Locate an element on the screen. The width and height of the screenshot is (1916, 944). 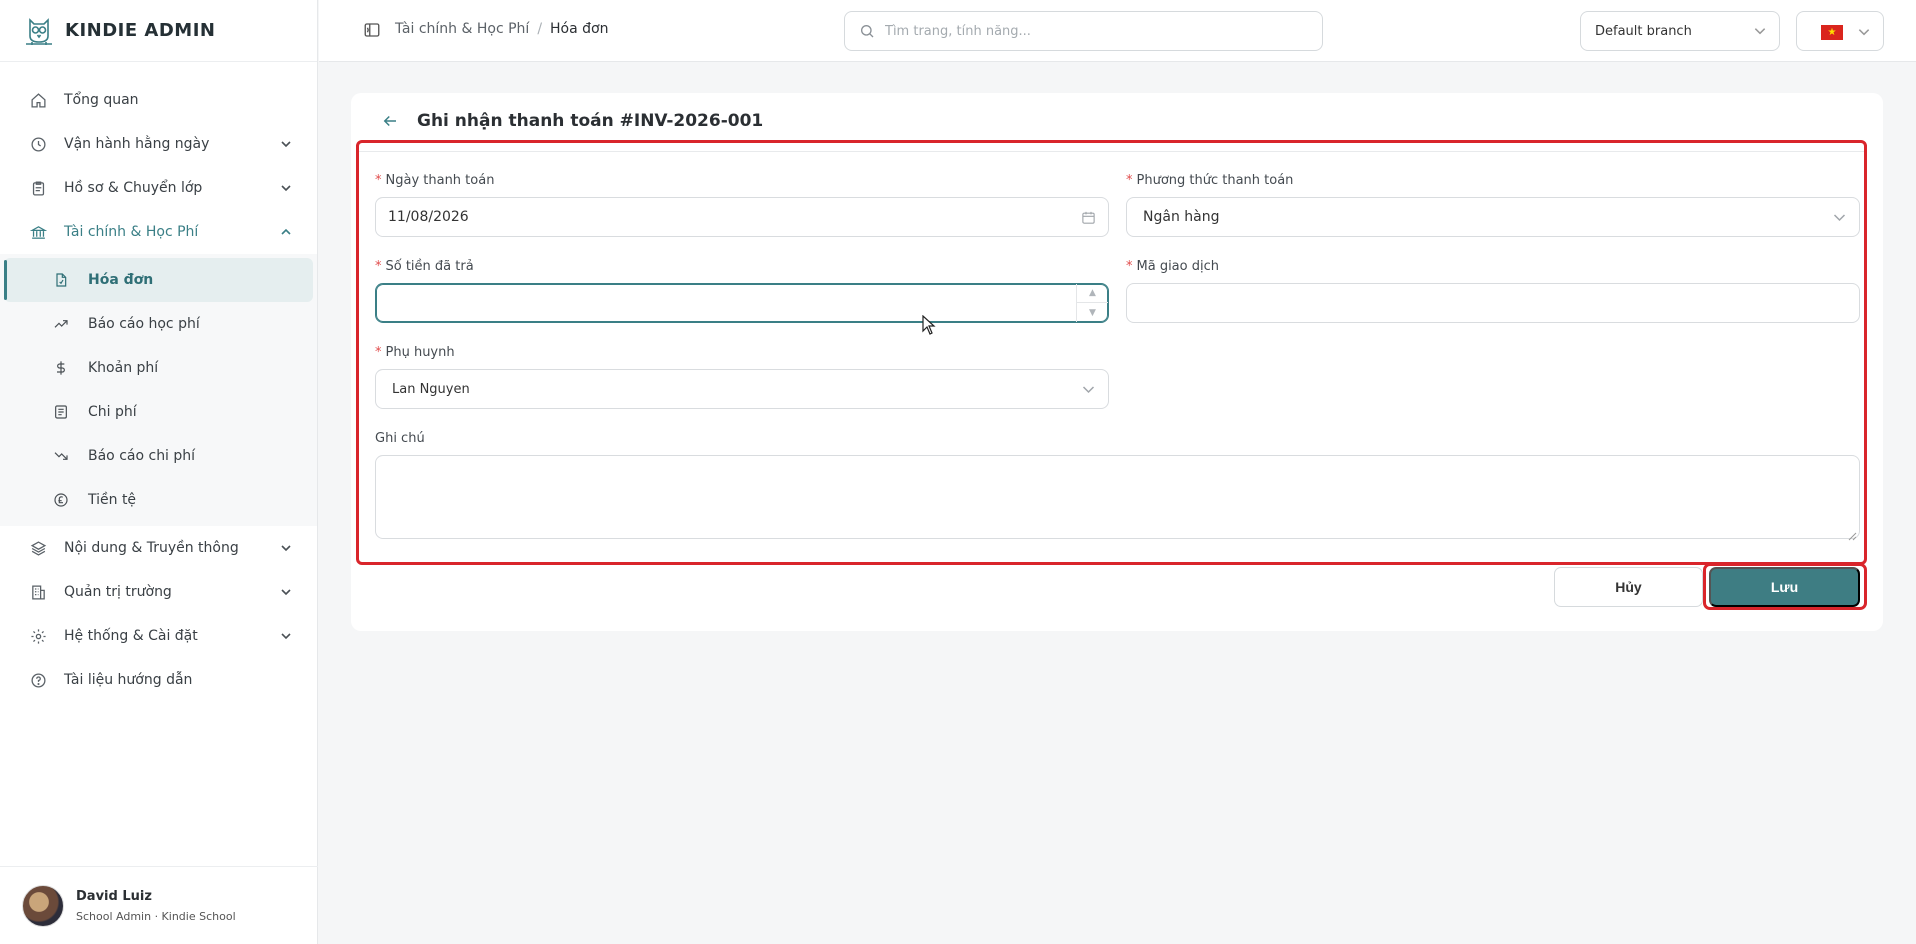
layers-icon is located at coordinates (38, 548).